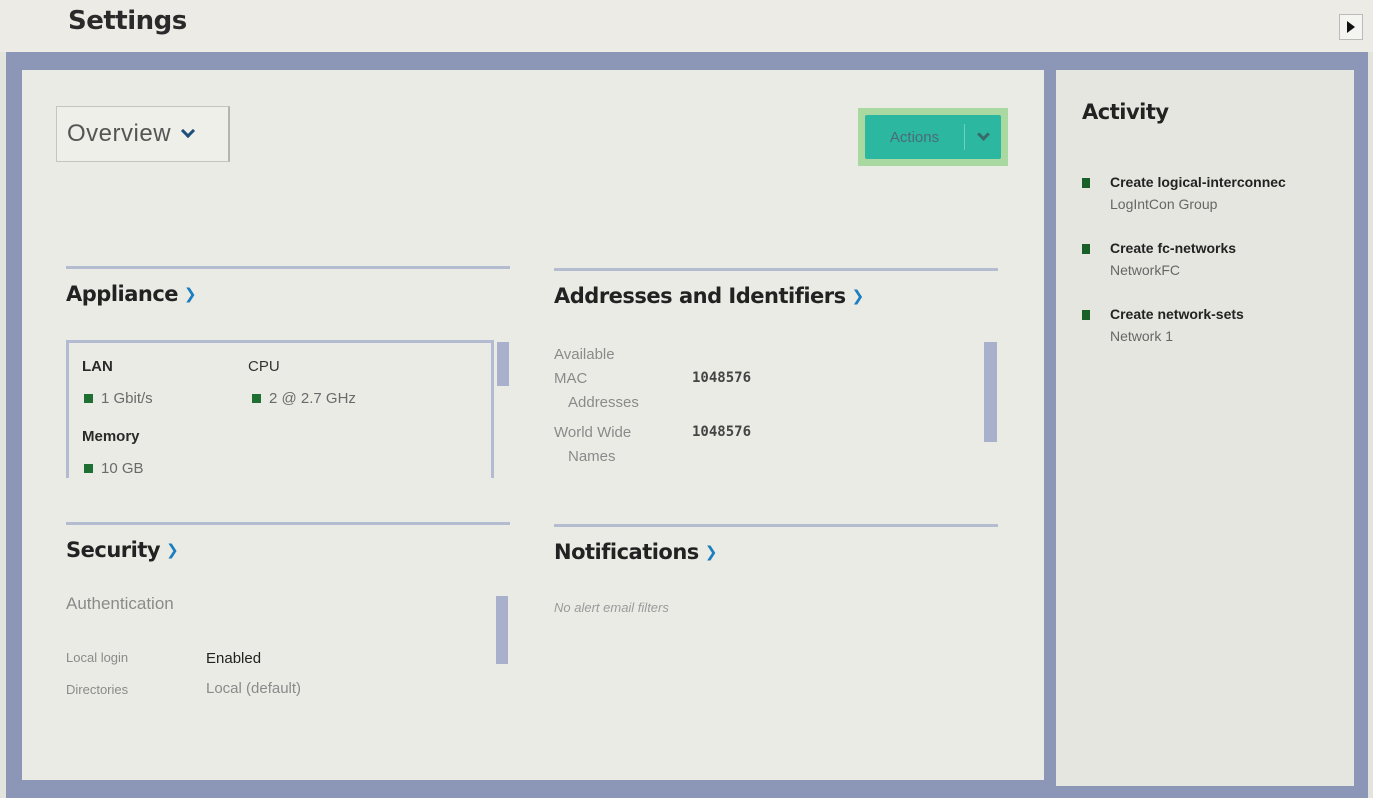  Describe the element at coordinates (592, 456) in the screenshot. I see `wwn-label-2: Names` at that location.